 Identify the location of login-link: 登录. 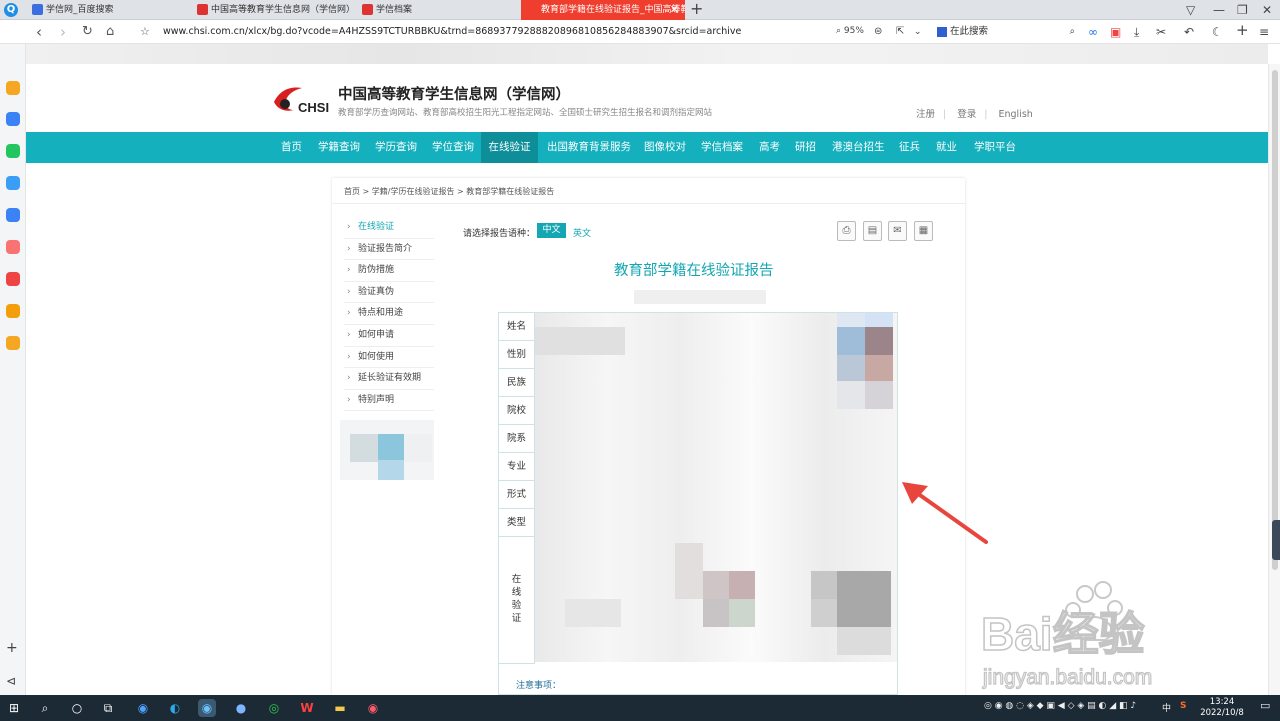
(966, 114).